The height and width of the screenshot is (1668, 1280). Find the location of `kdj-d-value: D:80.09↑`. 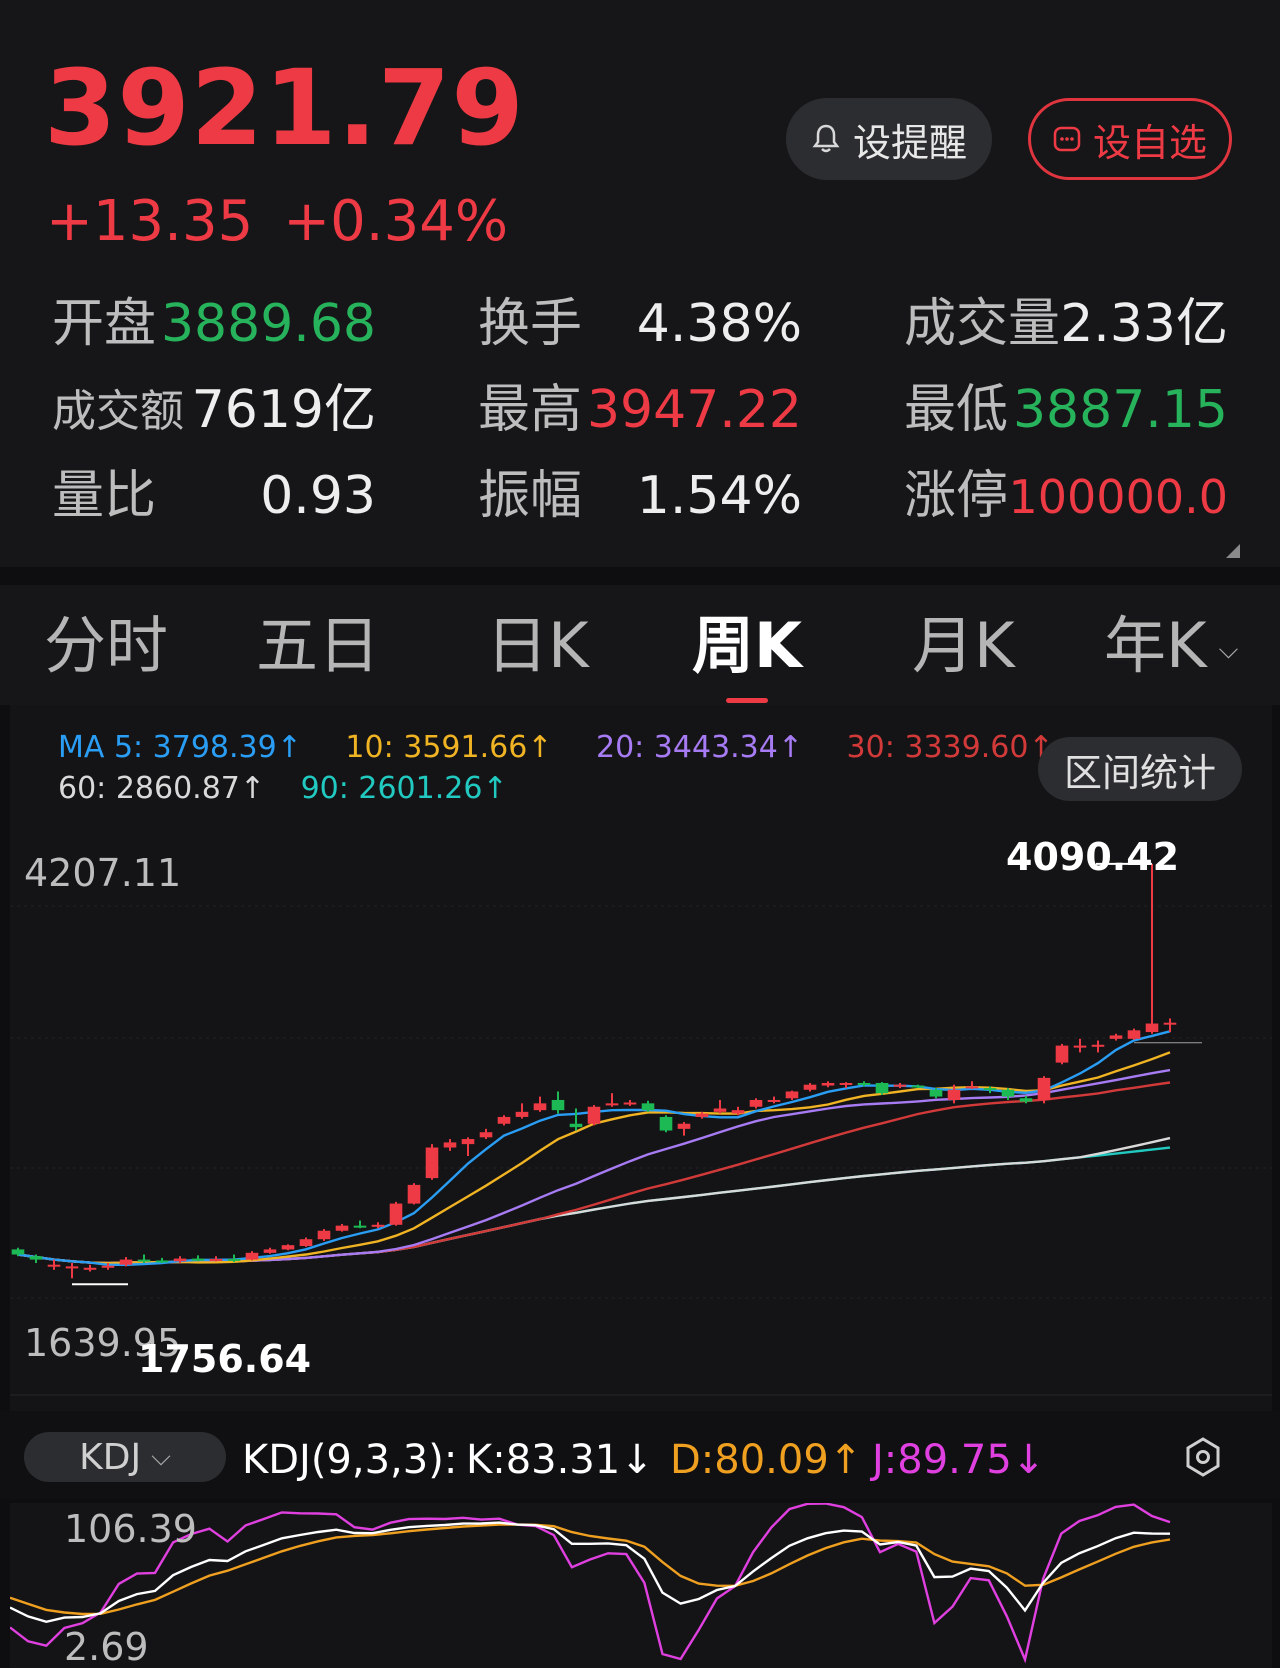

kdj-d-value: D:80.09↑ is located at coordinates (766, 1460).